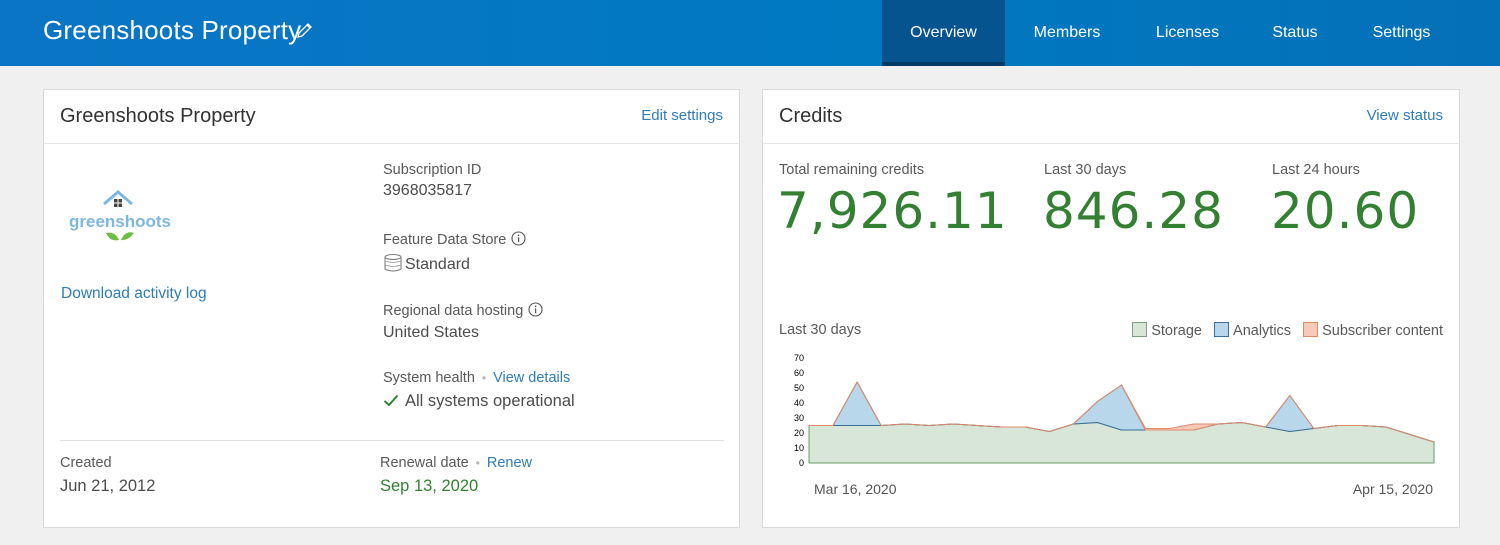 This screenshot has width=1500, height=545. Describe the element at coordinates (799, 388) in the screenshot. I see `y-tick-label: 50` at that location.